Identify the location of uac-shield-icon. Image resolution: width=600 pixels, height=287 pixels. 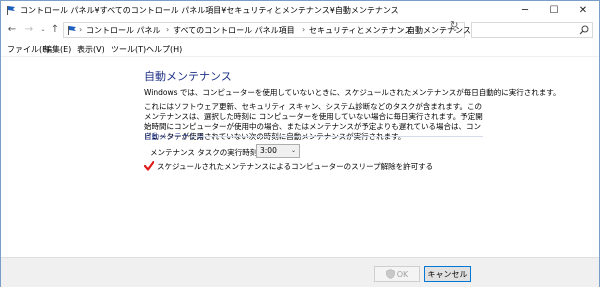
(390, 274).